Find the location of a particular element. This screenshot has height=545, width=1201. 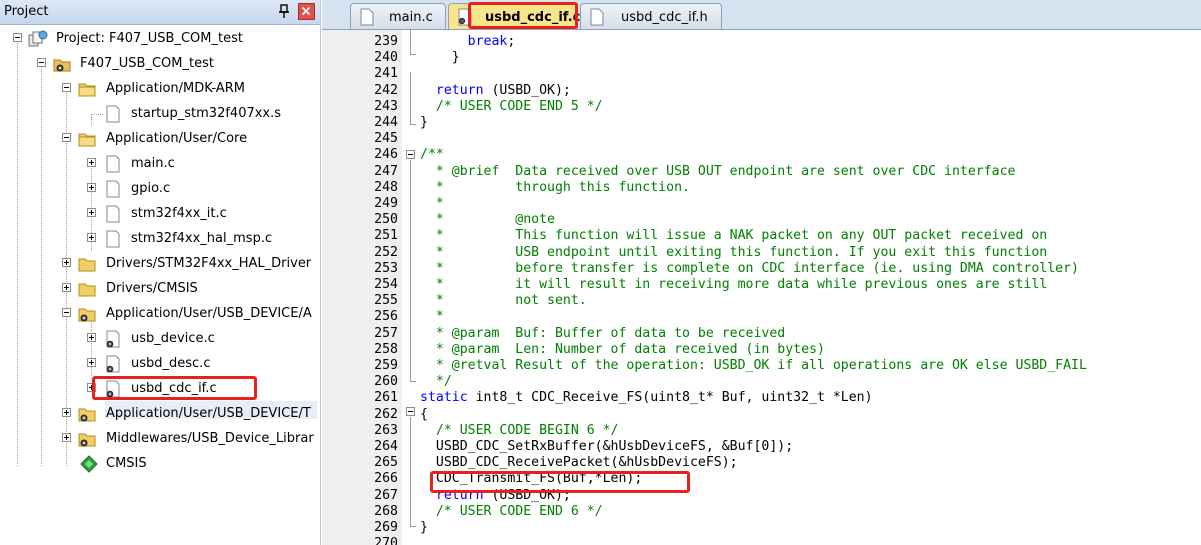

code-token: /* USER CODE END 6 */ is located at coordinates (519, 511).